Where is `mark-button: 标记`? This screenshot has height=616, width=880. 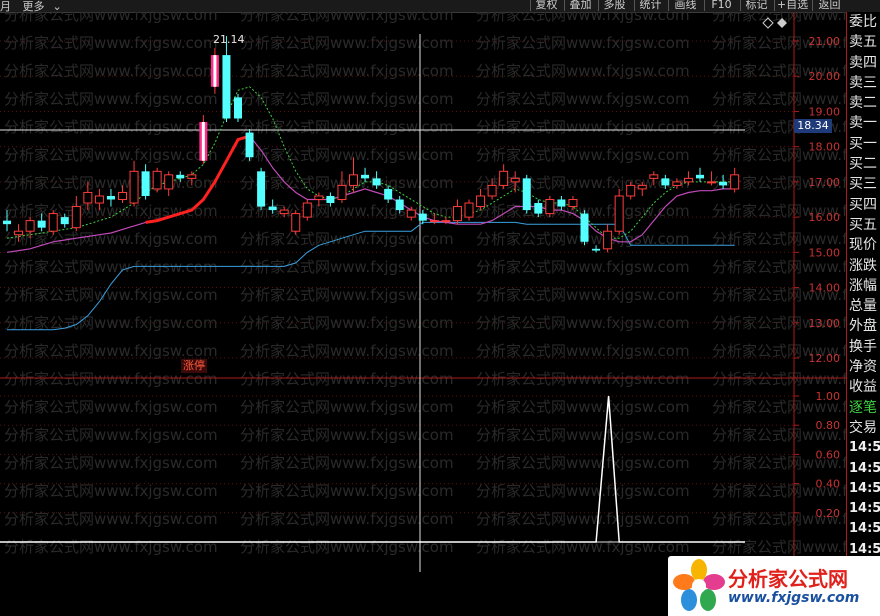 mark-button: 标记 is located at coordinates (756, 5).